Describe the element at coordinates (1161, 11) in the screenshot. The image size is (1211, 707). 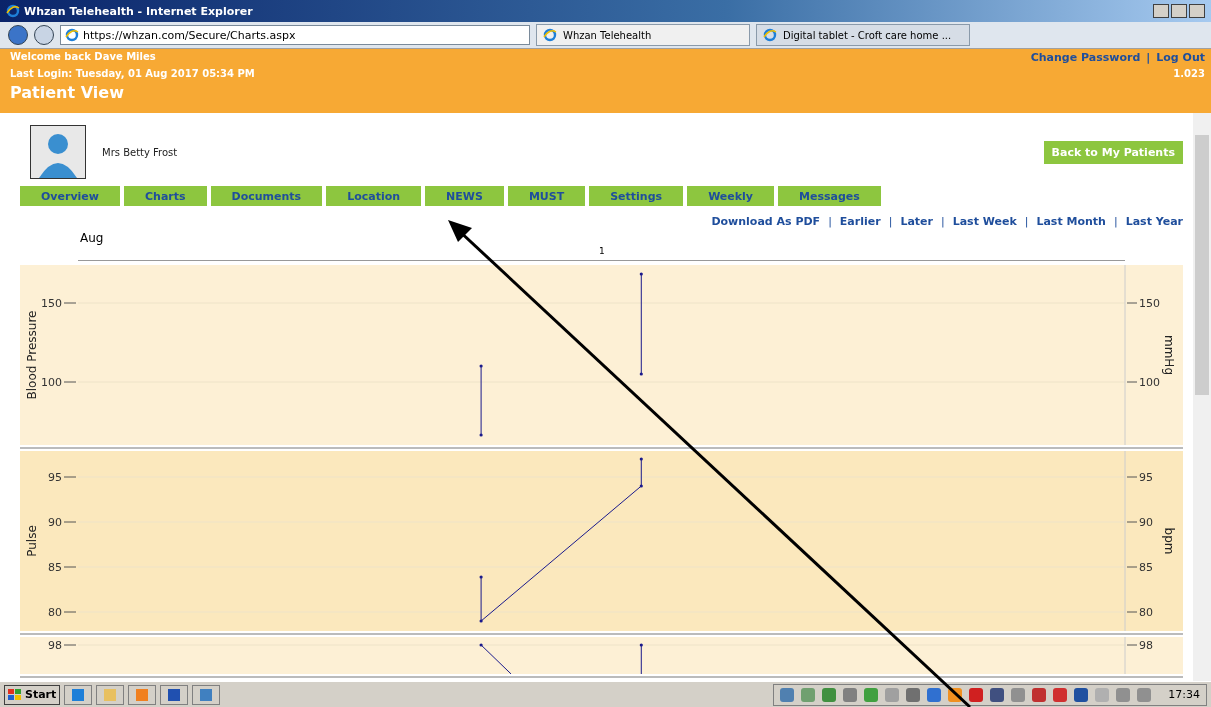
I see `minimize-button` at that location.